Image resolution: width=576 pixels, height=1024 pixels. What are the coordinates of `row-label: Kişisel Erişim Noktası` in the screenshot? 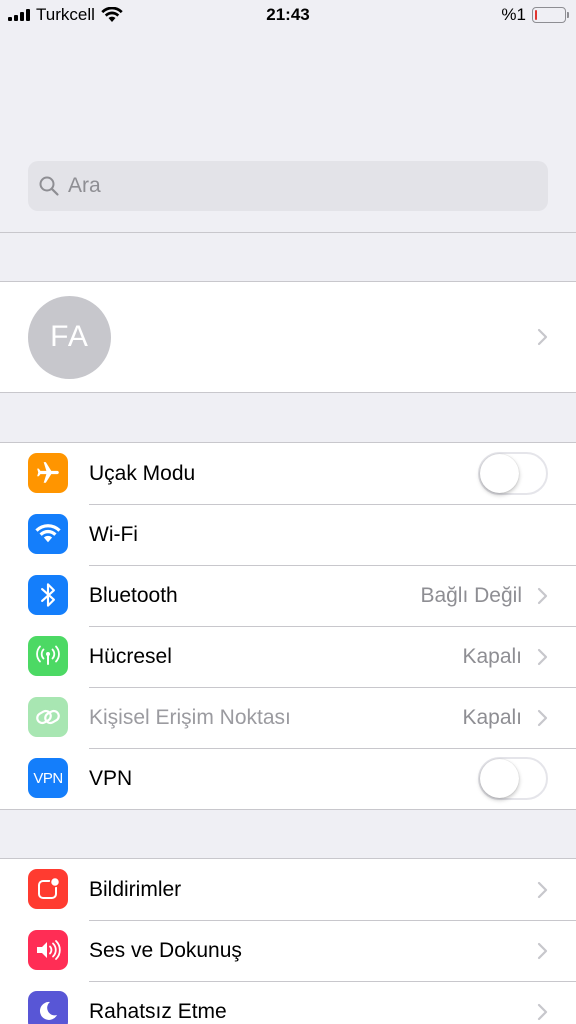 It's located at (190, 717).